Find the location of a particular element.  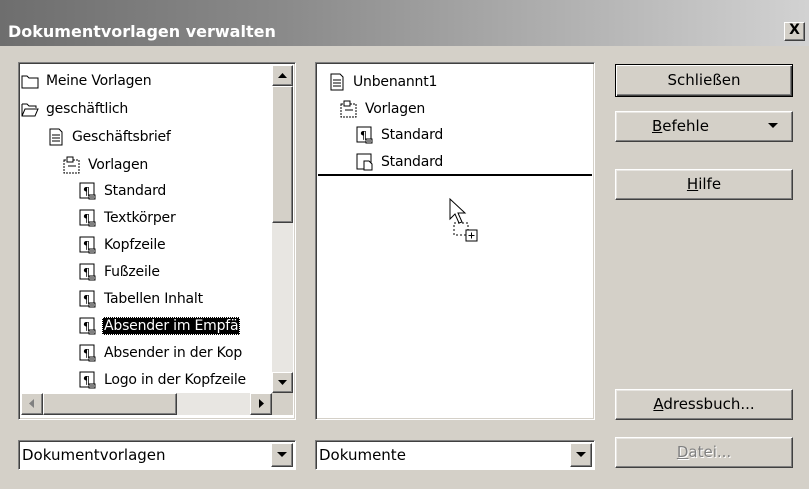

tree-item-label: geschäftlich is located at coordinates (87, 109).